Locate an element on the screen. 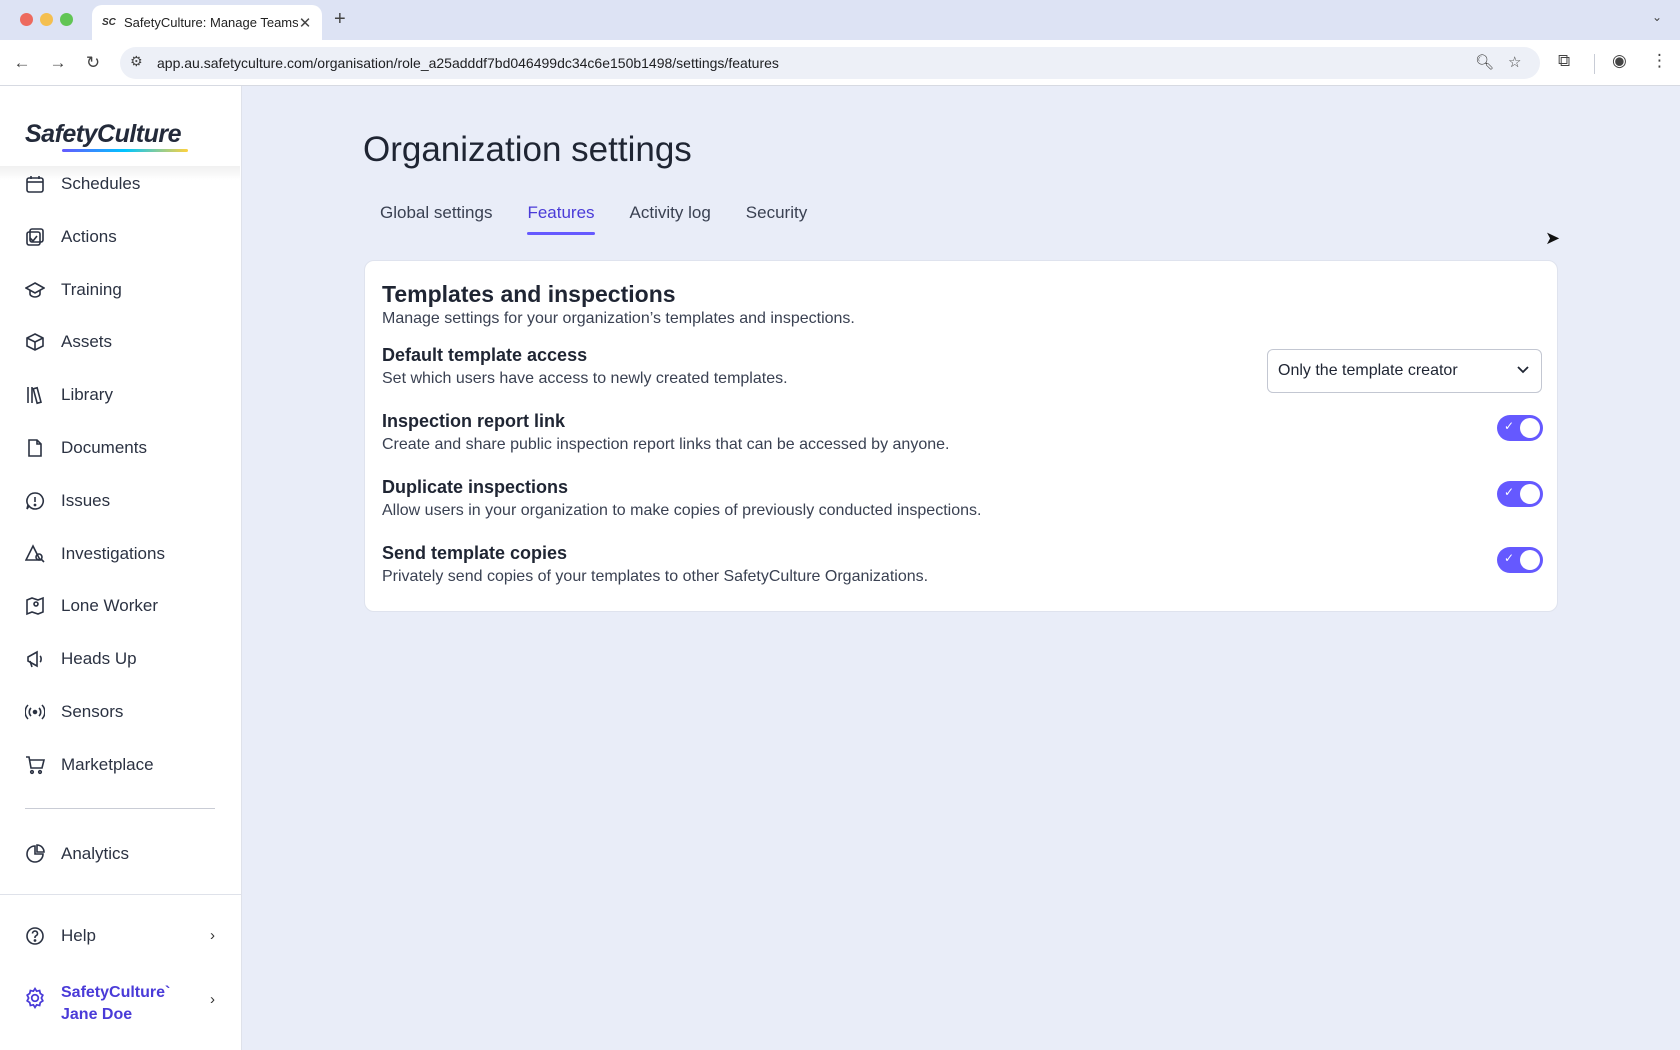 This screenshot has width=1680, height=1050. browser-menu-icon: ⋮ is located at coordinates (1659, 61).